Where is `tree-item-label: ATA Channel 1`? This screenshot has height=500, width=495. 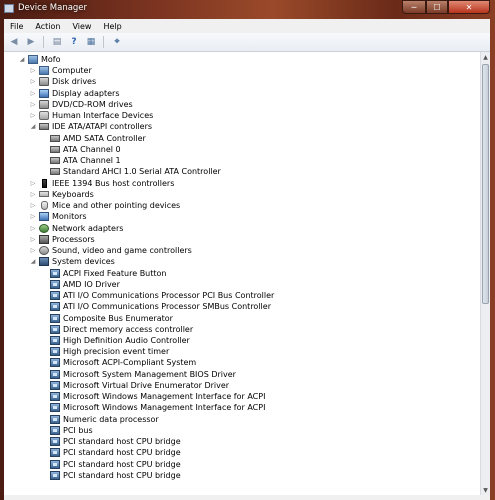
tree-item-label: ATA Channel 1 is located at coordinates (92, 161).